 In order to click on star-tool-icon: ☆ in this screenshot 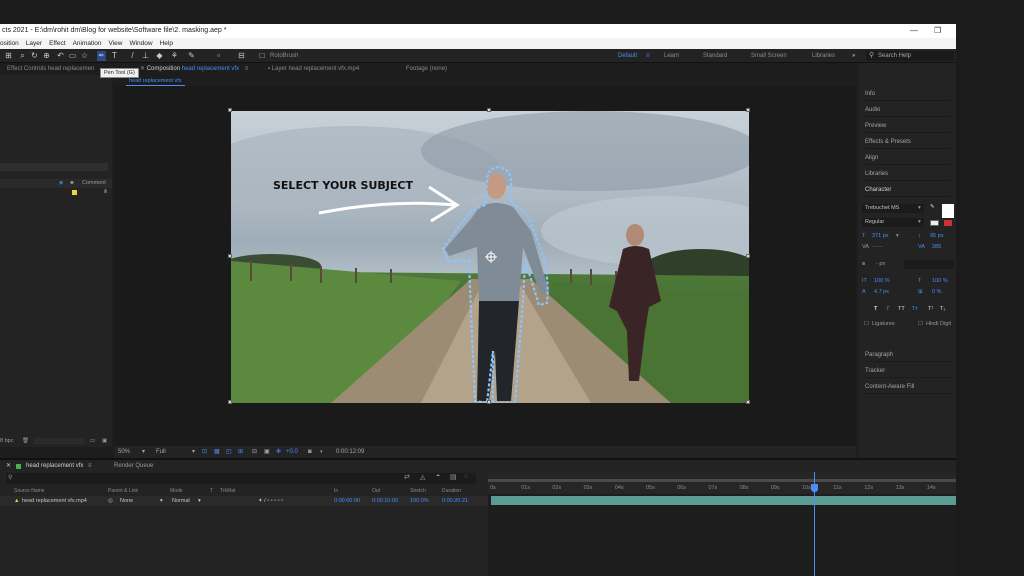, I will do `click(84, 56)`.